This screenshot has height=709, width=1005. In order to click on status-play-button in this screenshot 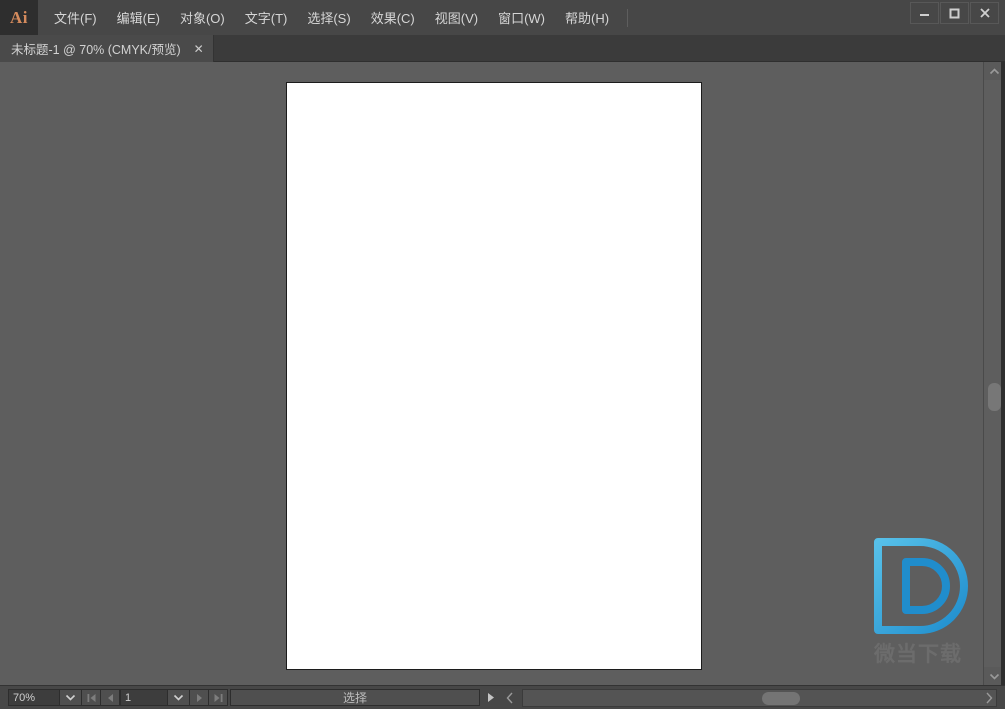, I will do `click(490, 698)`.